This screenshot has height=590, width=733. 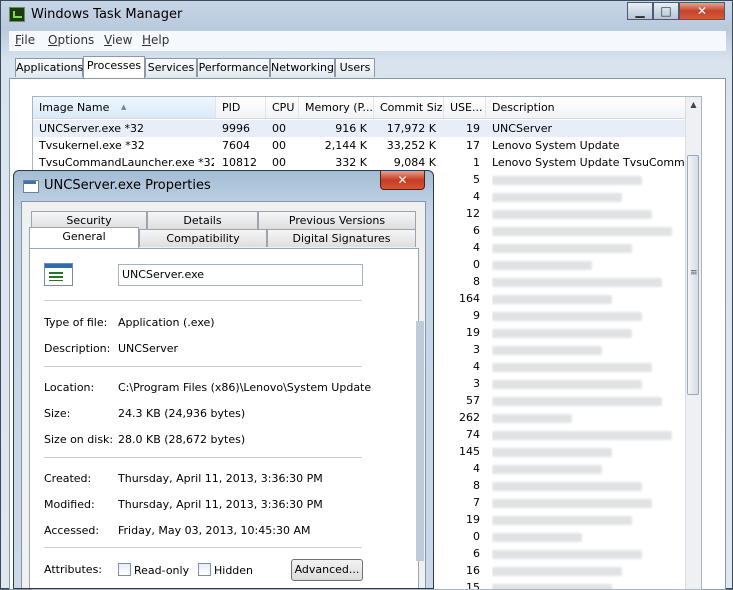 What do you see at coordinates (58, 274) in the screenshot?
I see `application-file-icon` at bounding box center [58, 274].